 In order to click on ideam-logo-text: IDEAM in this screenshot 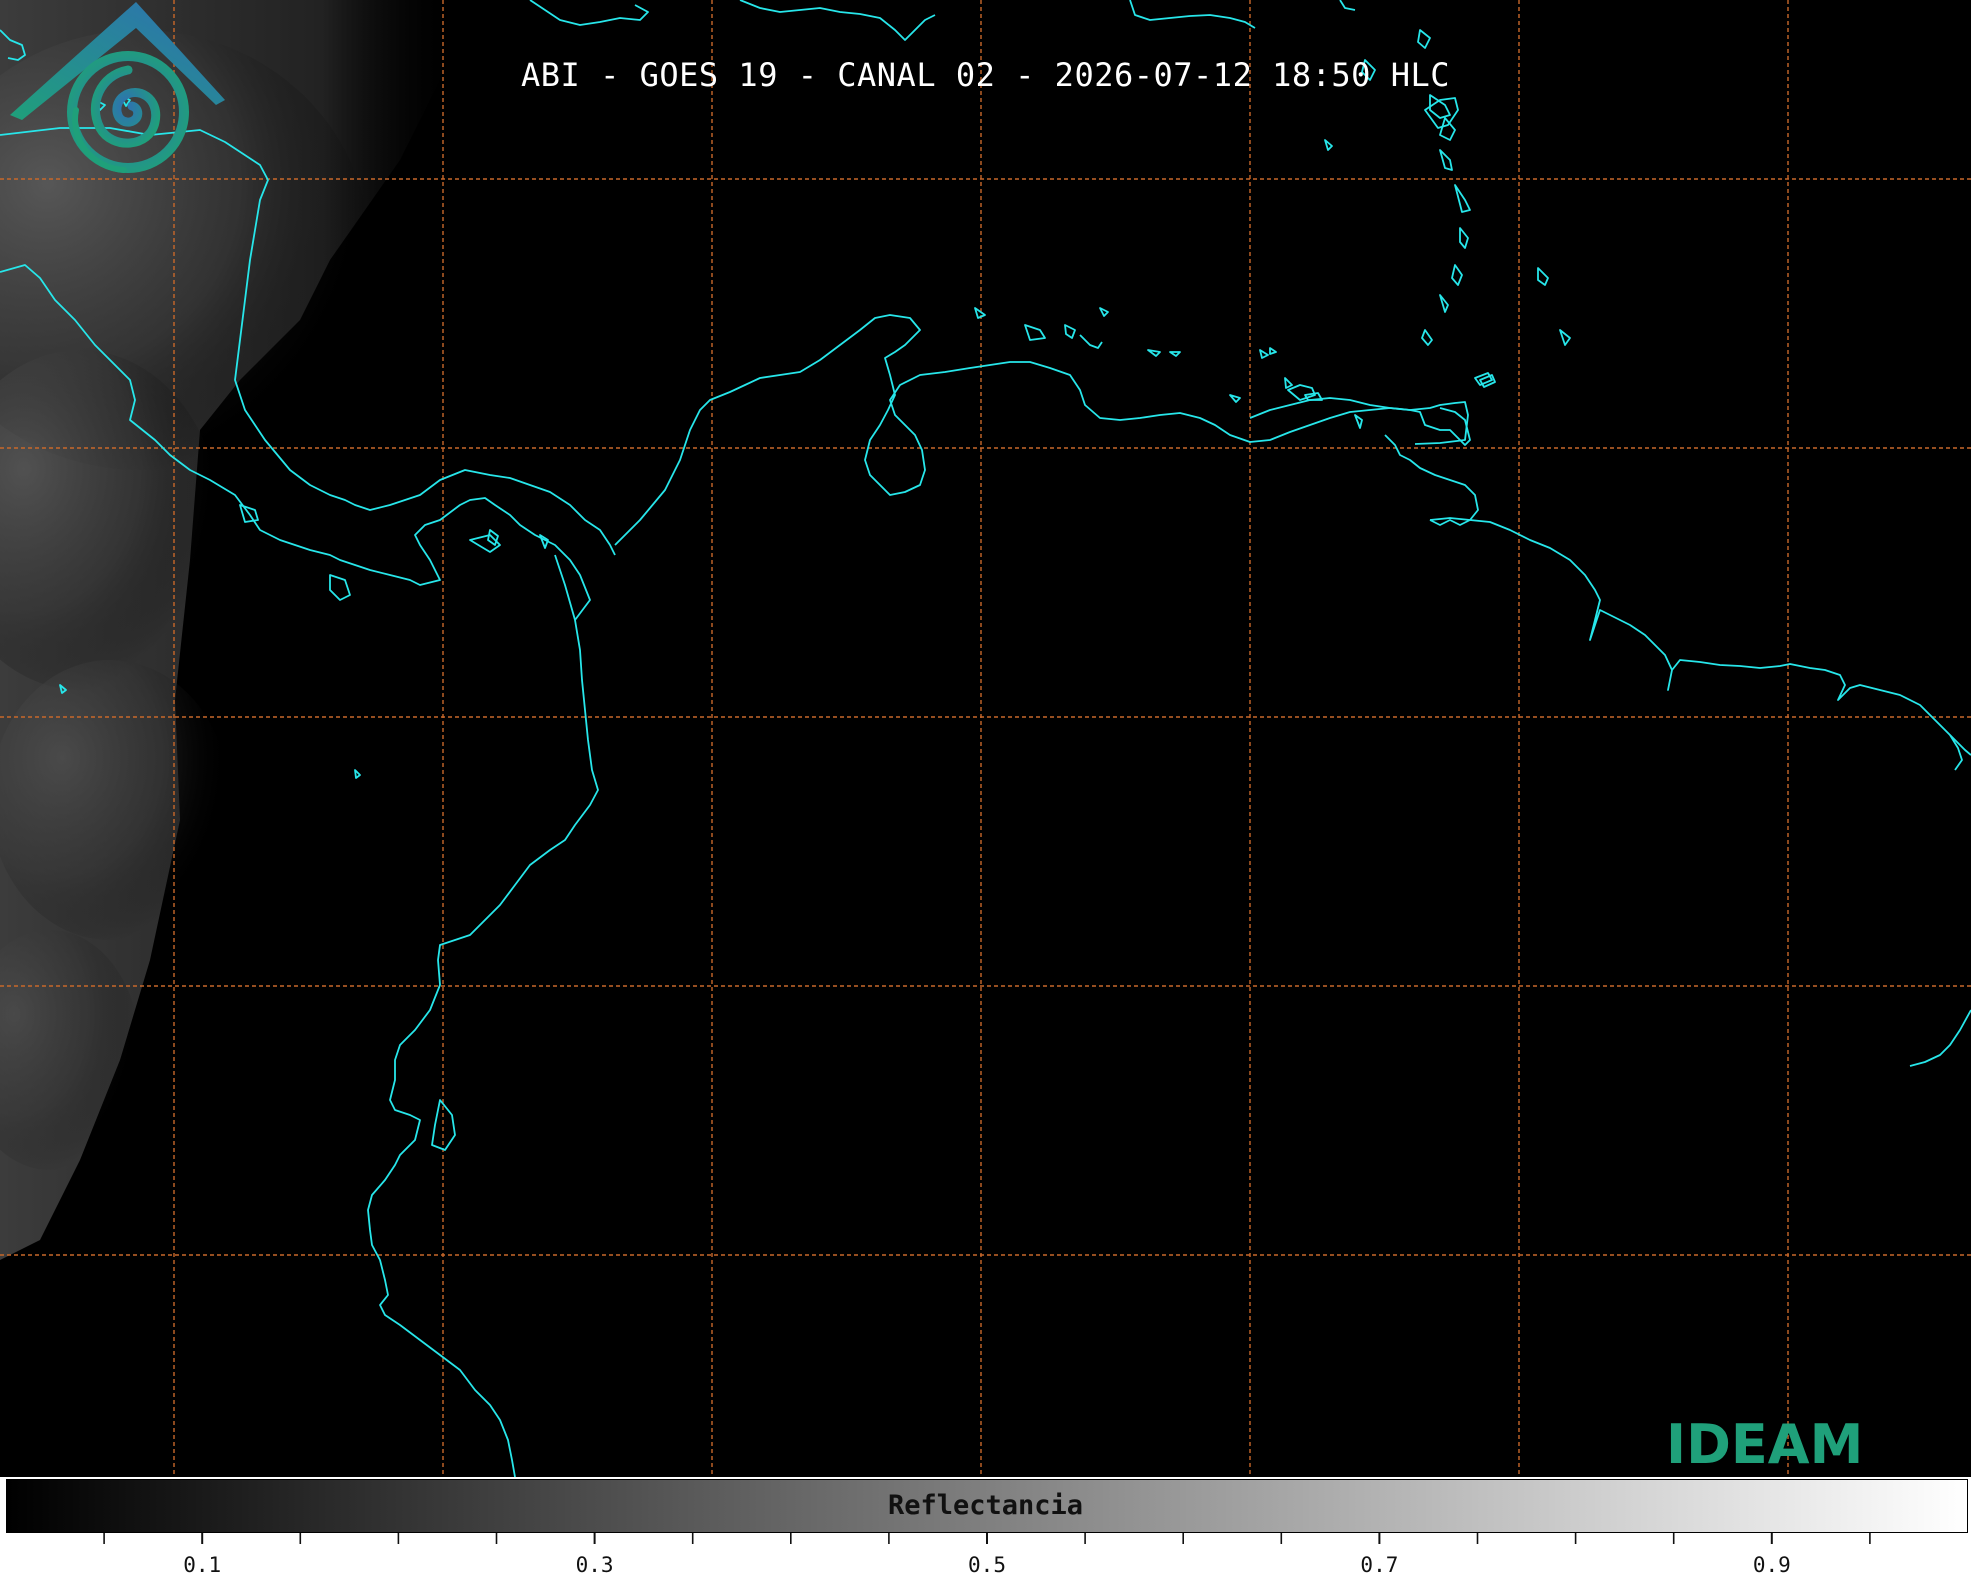, I will do `click(1765, 1444)`.